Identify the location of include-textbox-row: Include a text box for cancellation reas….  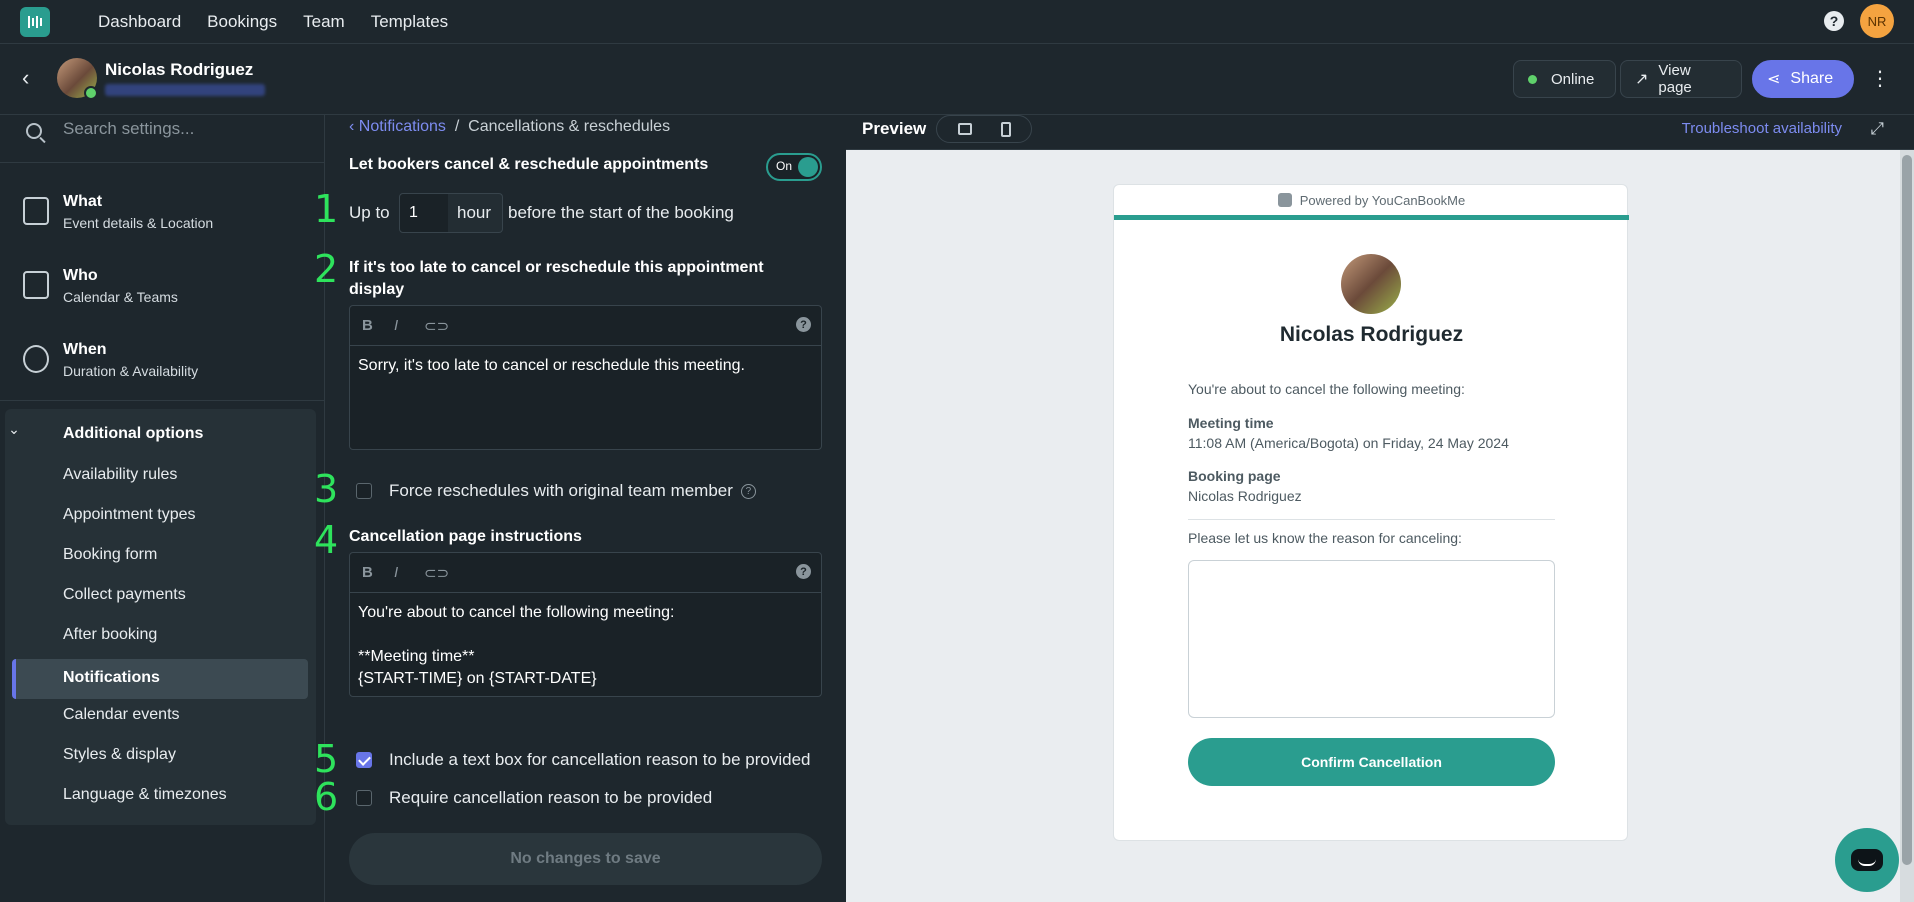
(583, 760).